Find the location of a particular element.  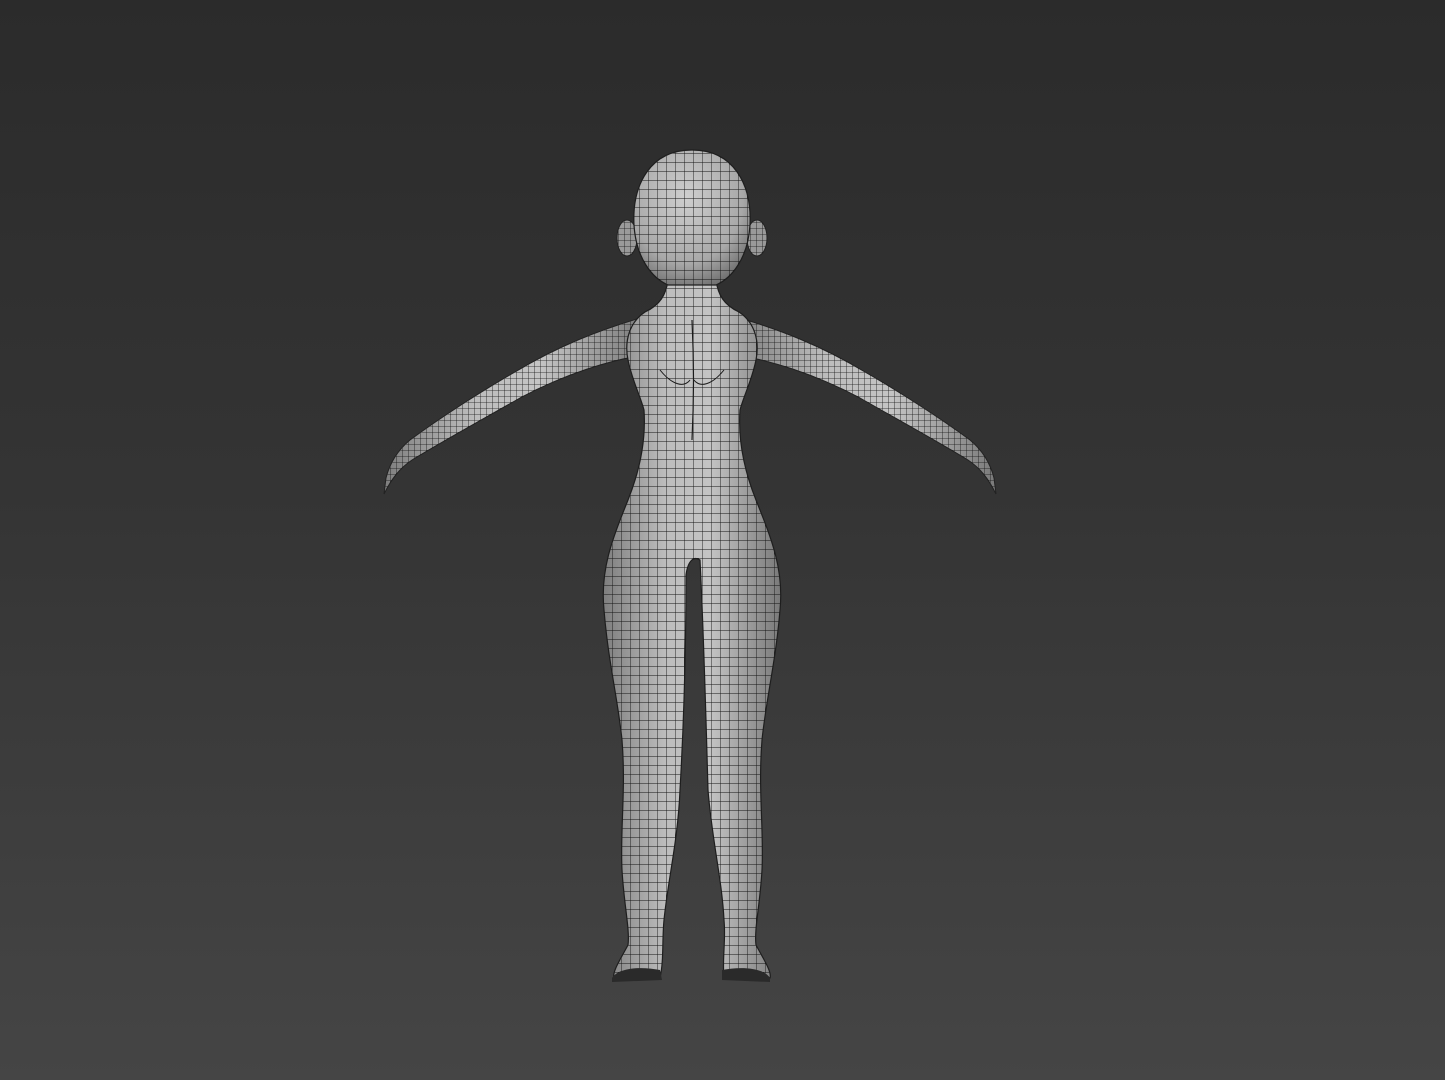

right-arm is located at coordinates (865, 406).